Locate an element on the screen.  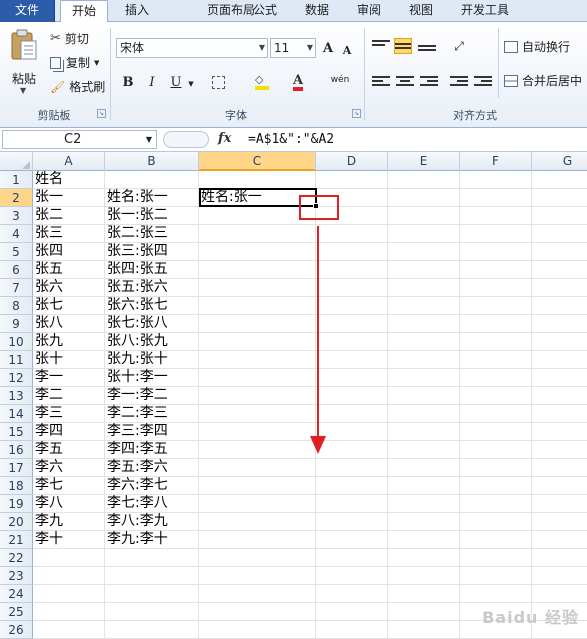
cell: 张七 is located at coordinates (69, 306).